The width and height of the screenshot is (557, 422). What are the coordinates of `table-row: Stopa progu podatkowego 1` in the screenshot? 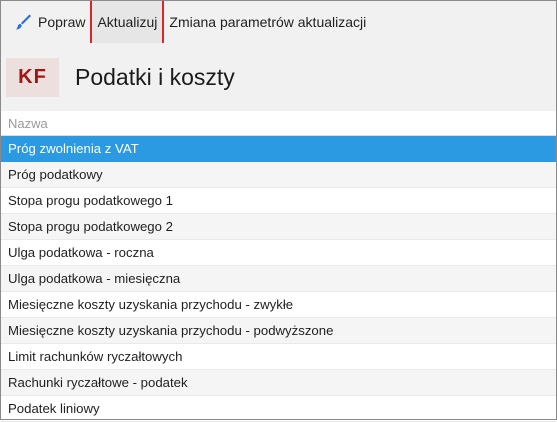 It's located at (278, 201).